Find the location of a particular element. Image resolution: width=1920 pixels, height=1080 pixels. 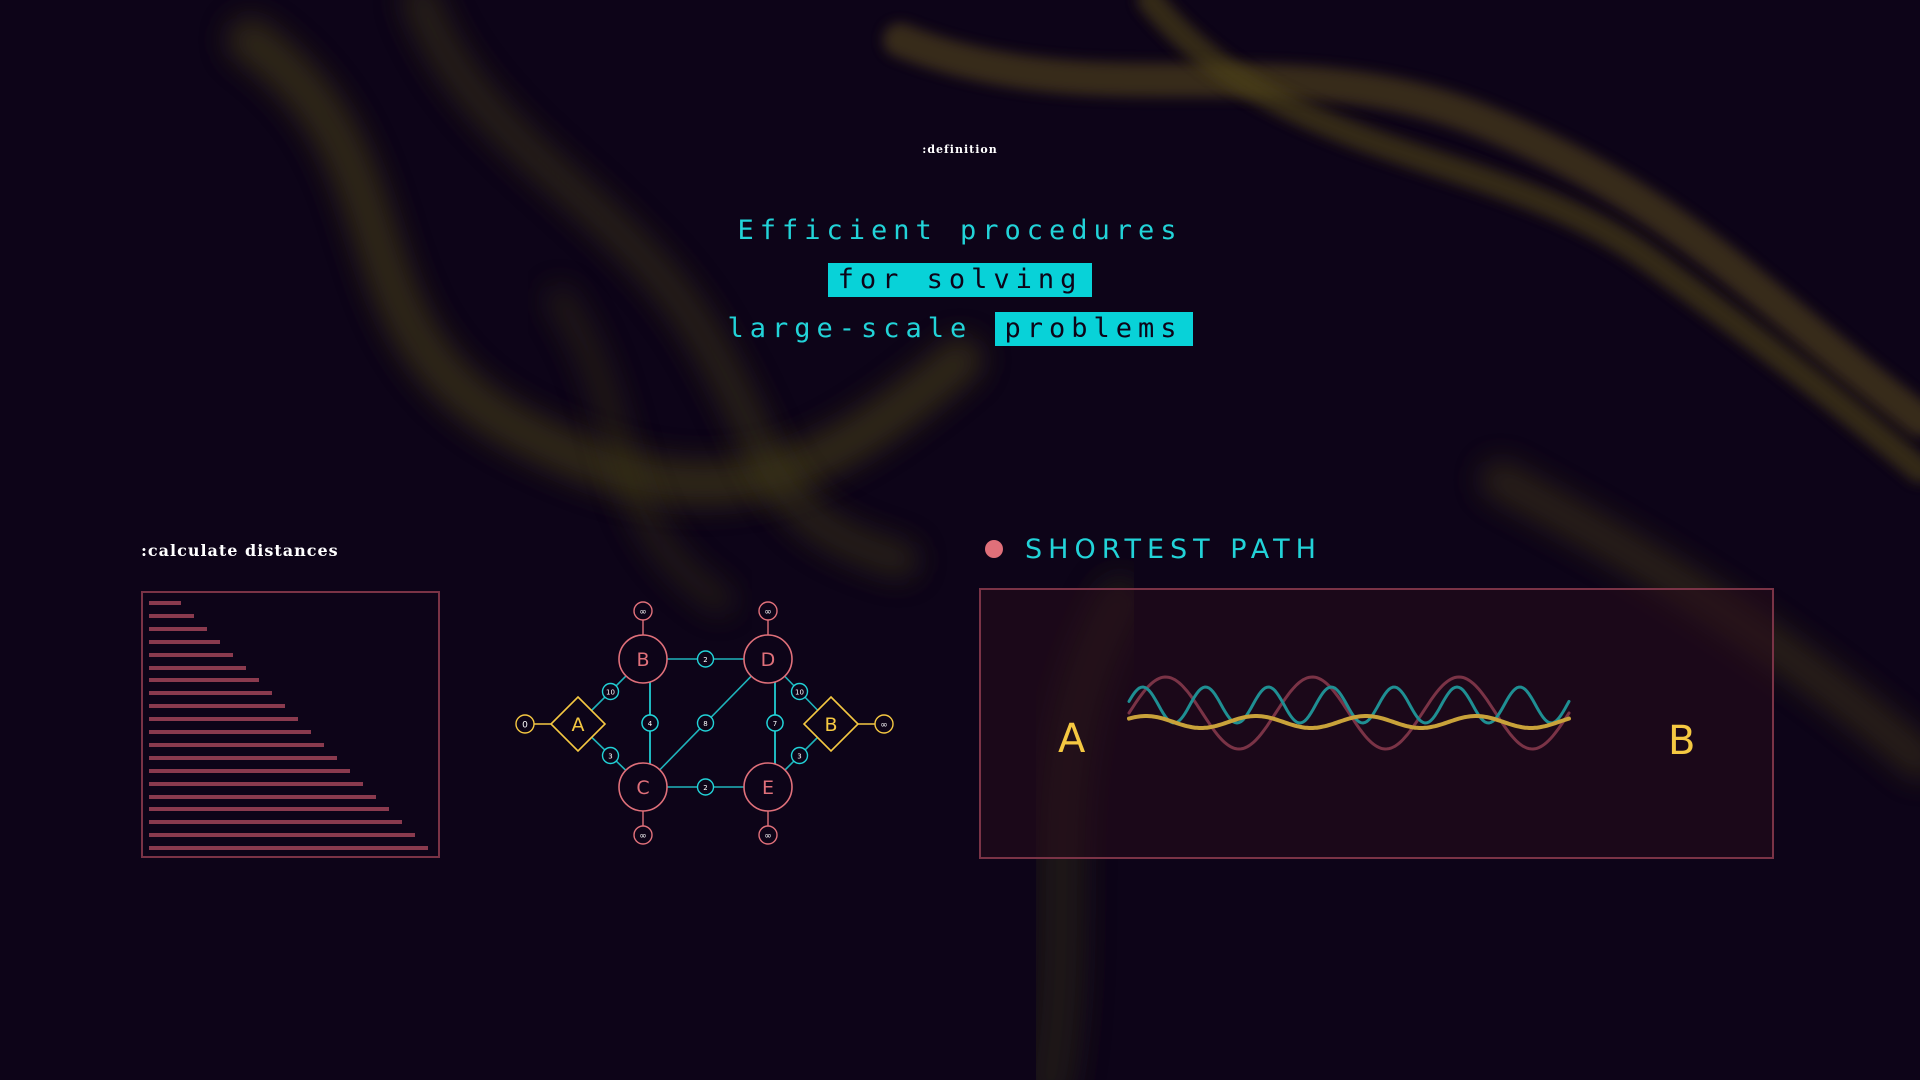

distances-bar-panel is located at coordinates (290, 724).